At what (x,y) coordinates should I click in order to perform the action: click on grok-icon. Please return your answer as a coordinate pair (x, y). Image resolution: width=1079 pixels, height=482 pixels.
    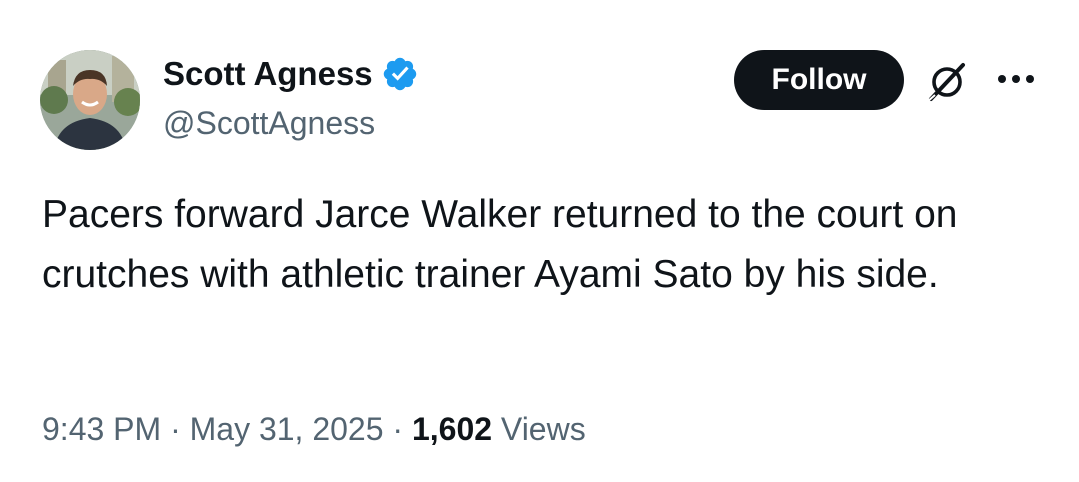
    Looking at the image, I should click on (948, 81).